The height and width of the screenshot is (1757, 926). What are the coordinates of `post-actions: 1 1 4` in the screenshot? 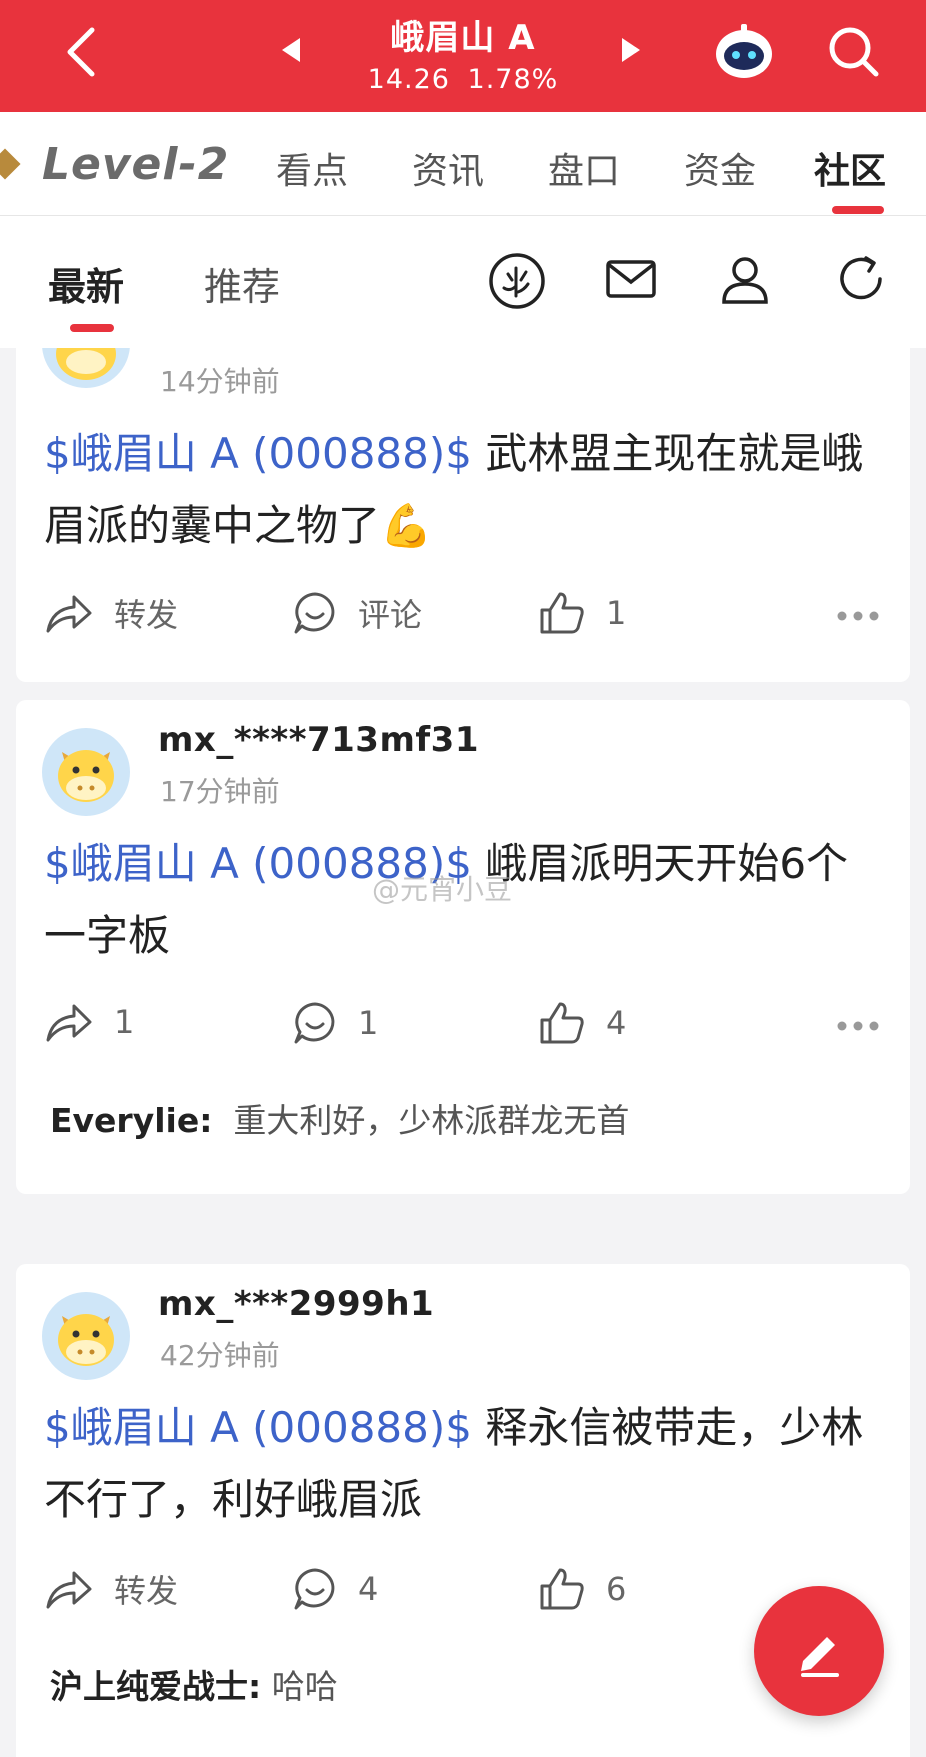 It's located at (463, 1030).